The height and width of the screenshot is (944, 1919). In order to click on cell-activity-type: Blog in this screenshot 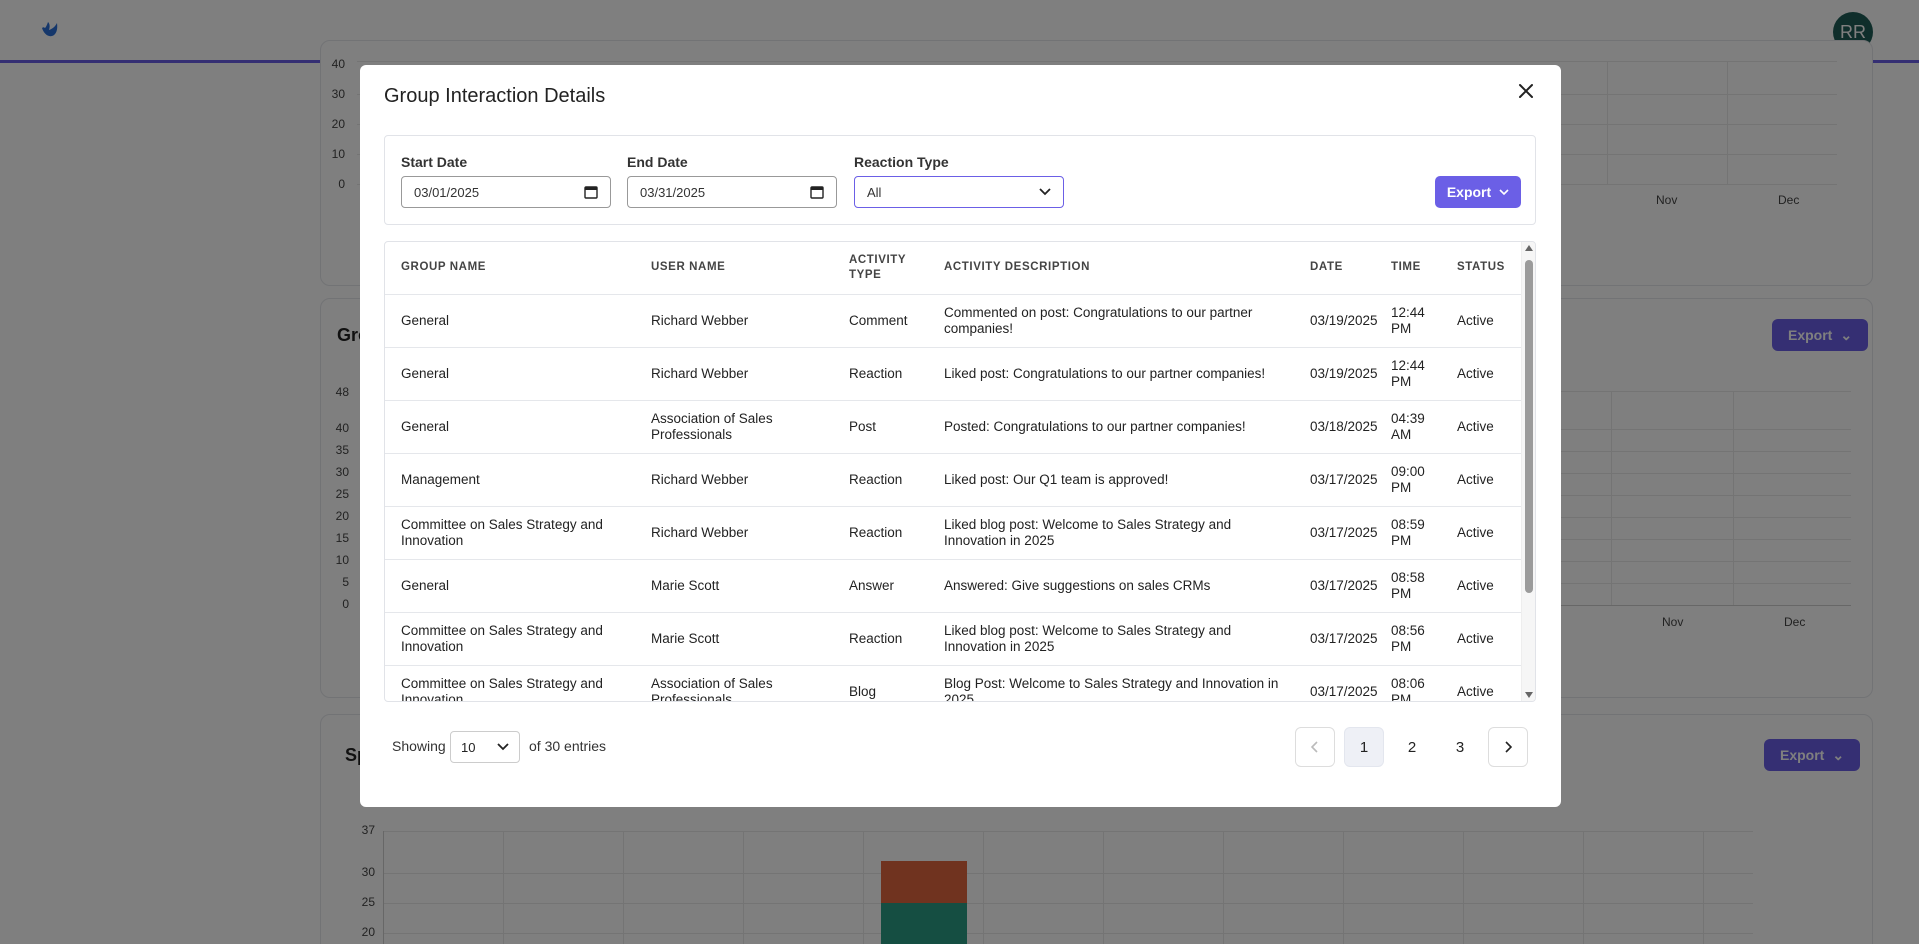, I will do `click(884, 683)`.